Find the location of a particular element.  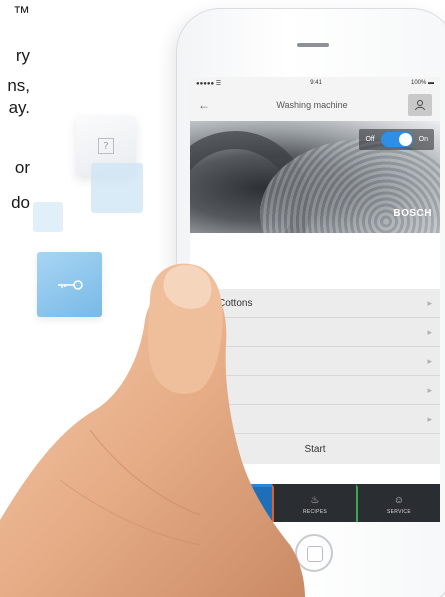

text-line: ry is located at coordinates (22, 55).